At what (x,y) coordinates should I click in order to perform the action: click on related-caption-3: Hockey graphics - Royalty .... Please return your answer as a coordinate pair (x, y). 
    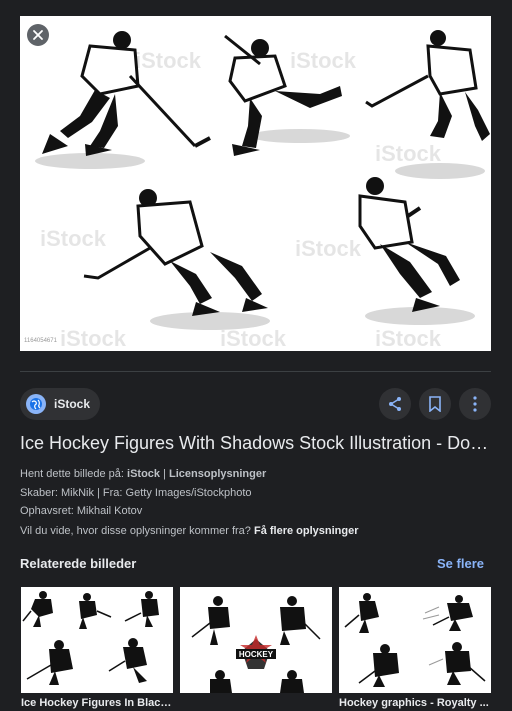
    Looking at the image, I should click on (415, 703).